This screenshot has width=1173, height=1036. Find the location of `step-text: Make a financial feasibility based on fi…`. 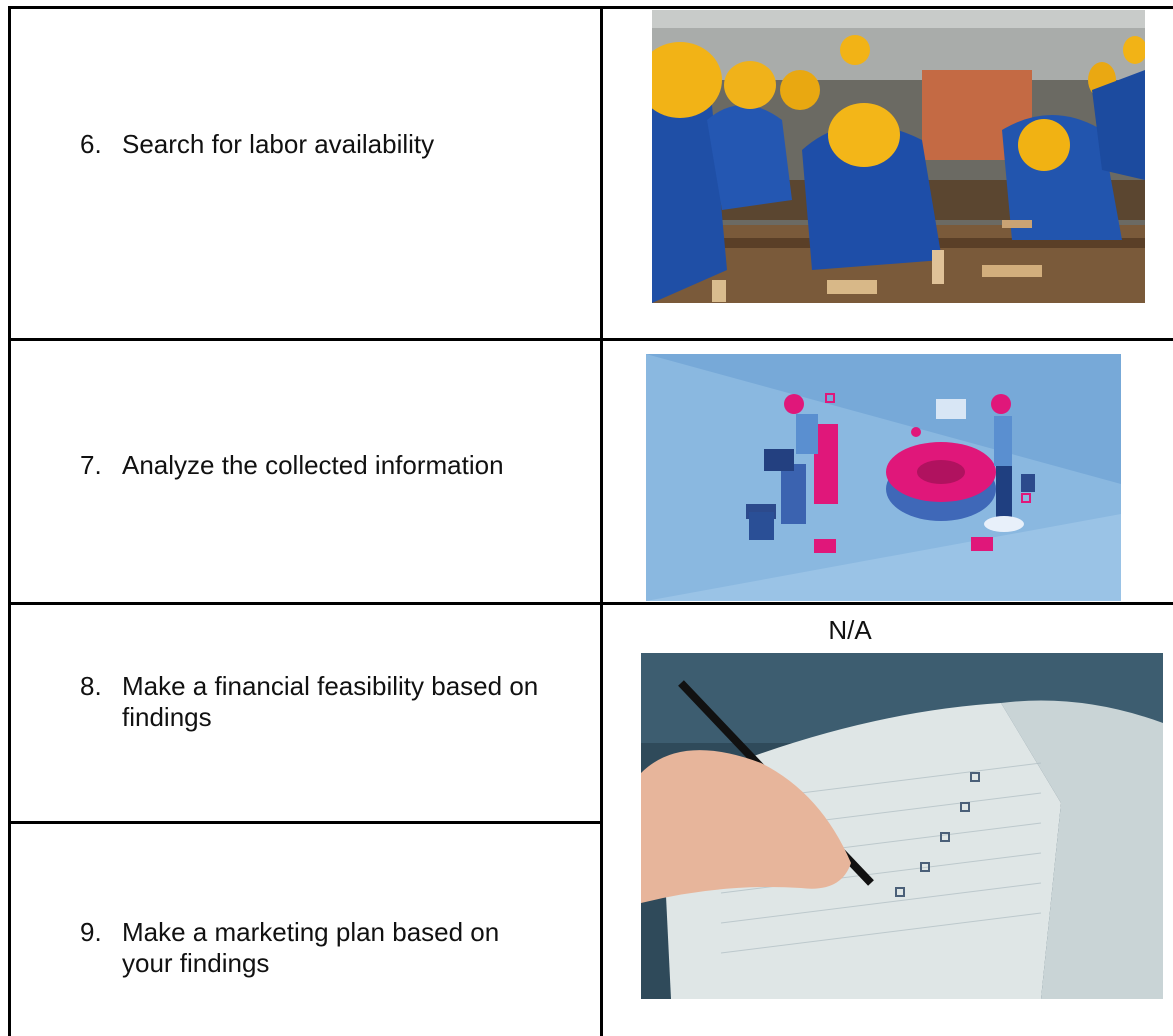

step-text: Make a financial feasibility based on fi… is located at coordinates (330, 701).